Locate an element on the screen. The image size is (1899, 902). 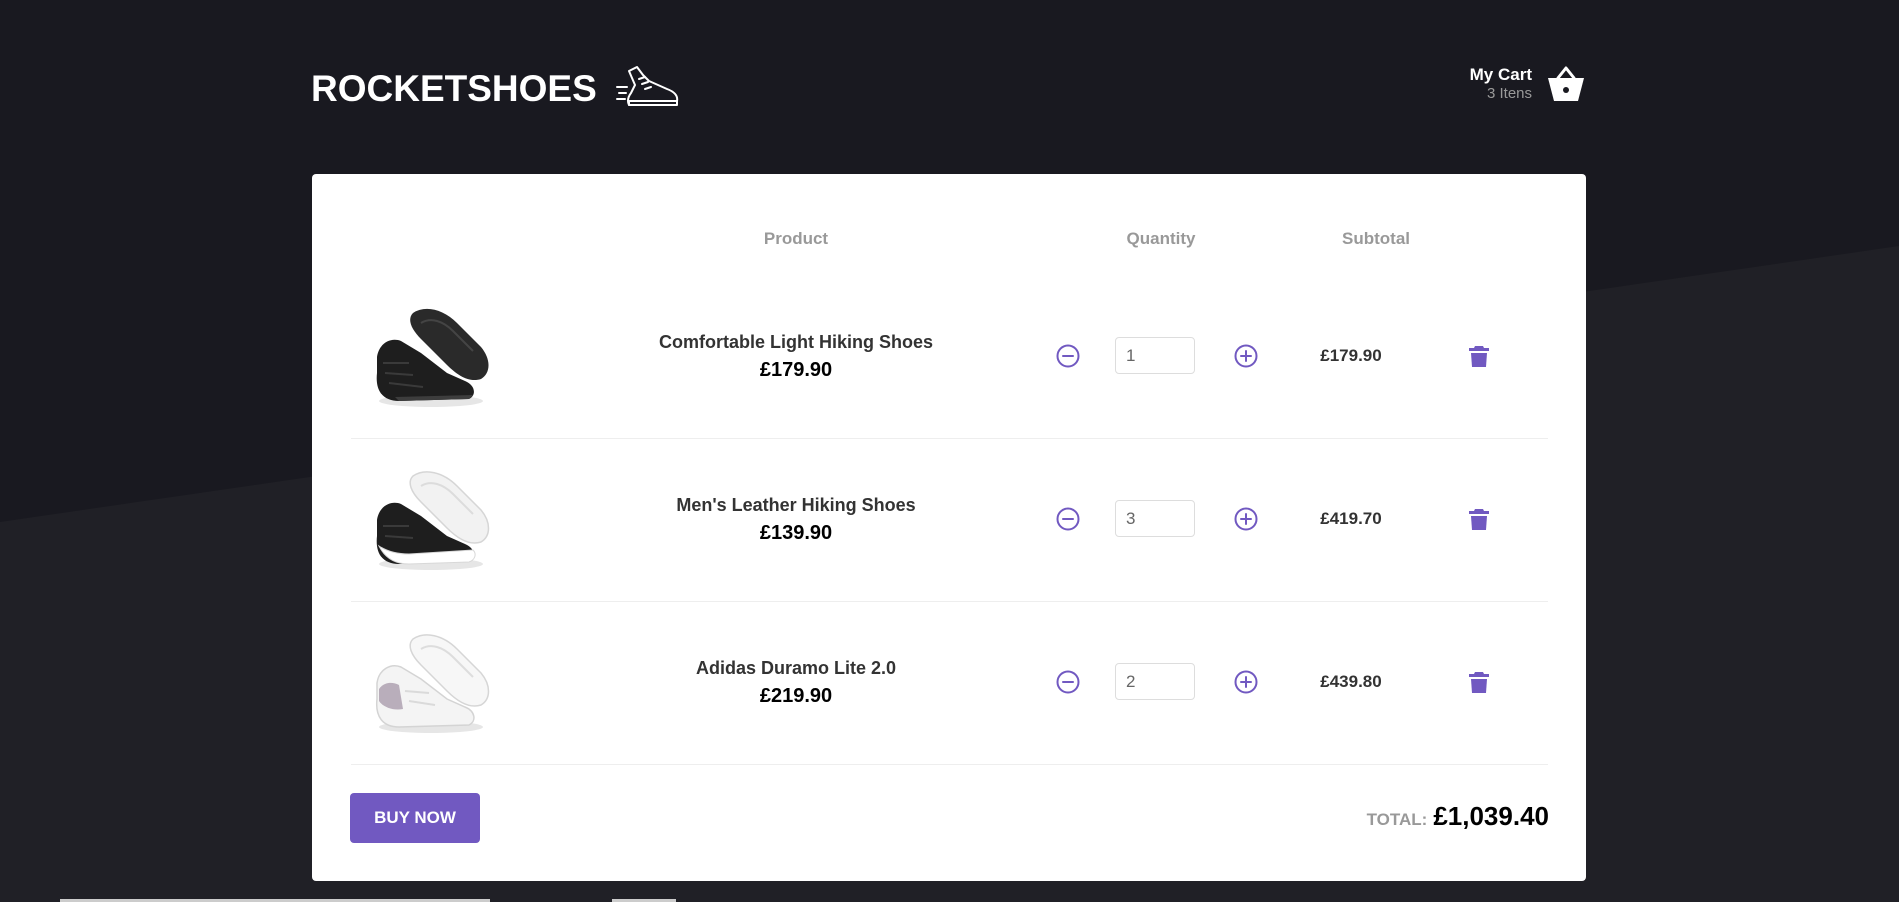
product-title: Adidas Duramo Lite 2.0 is located at coordinates (796, 667).